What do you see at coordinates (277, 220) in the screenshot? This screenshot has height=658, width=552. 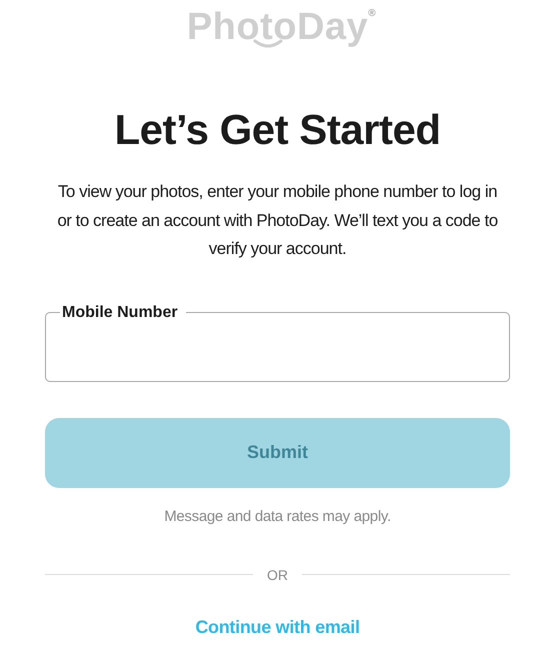 I see `intro-text: To view your photos, enter your mobile phone number to log in or to create an account with PhotoDay. We’ll text you a code to verify your account.` at bounding box center [277, 220].